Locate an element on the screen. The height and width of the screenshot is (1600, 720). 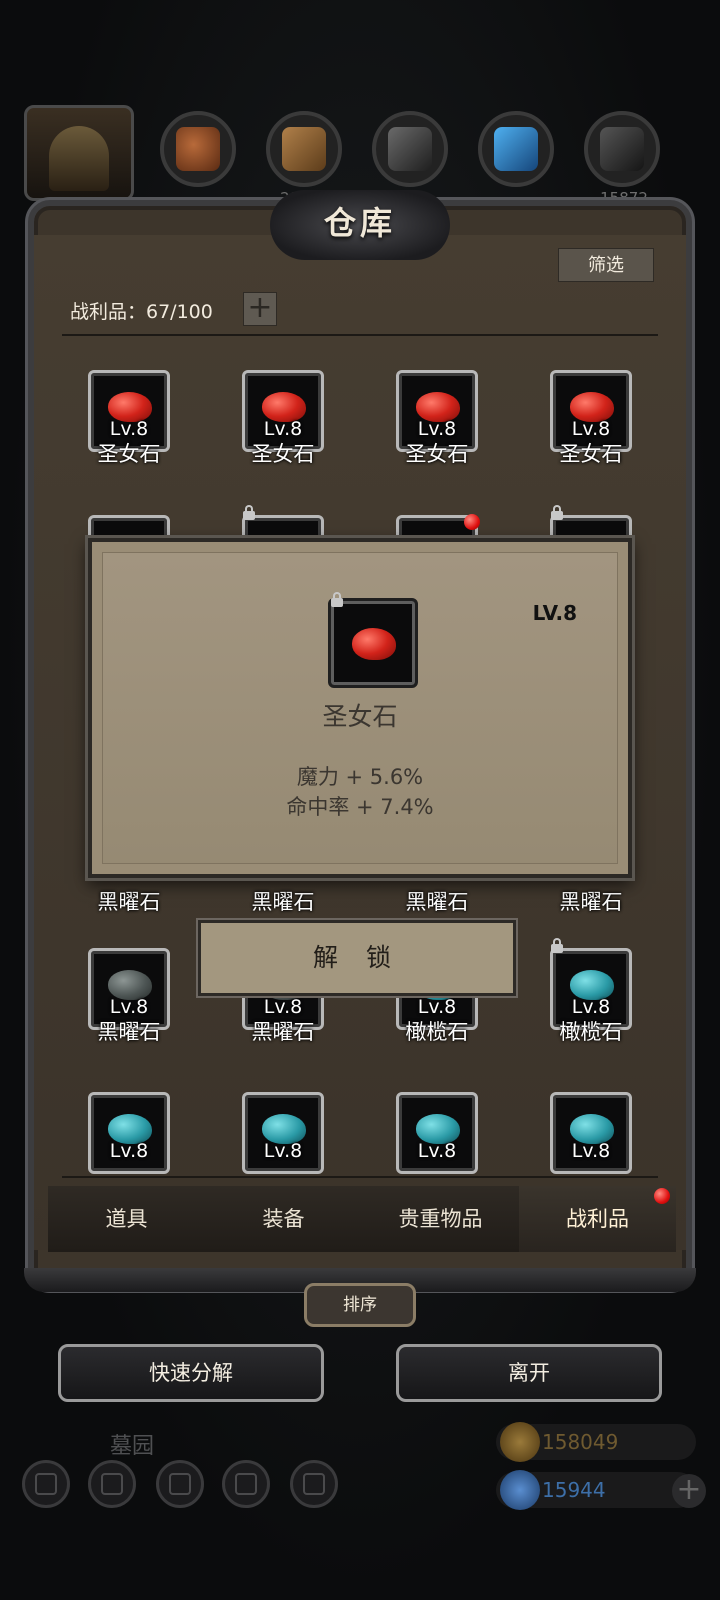
filter-button: 筛选 is located at coordinates (606, 265).